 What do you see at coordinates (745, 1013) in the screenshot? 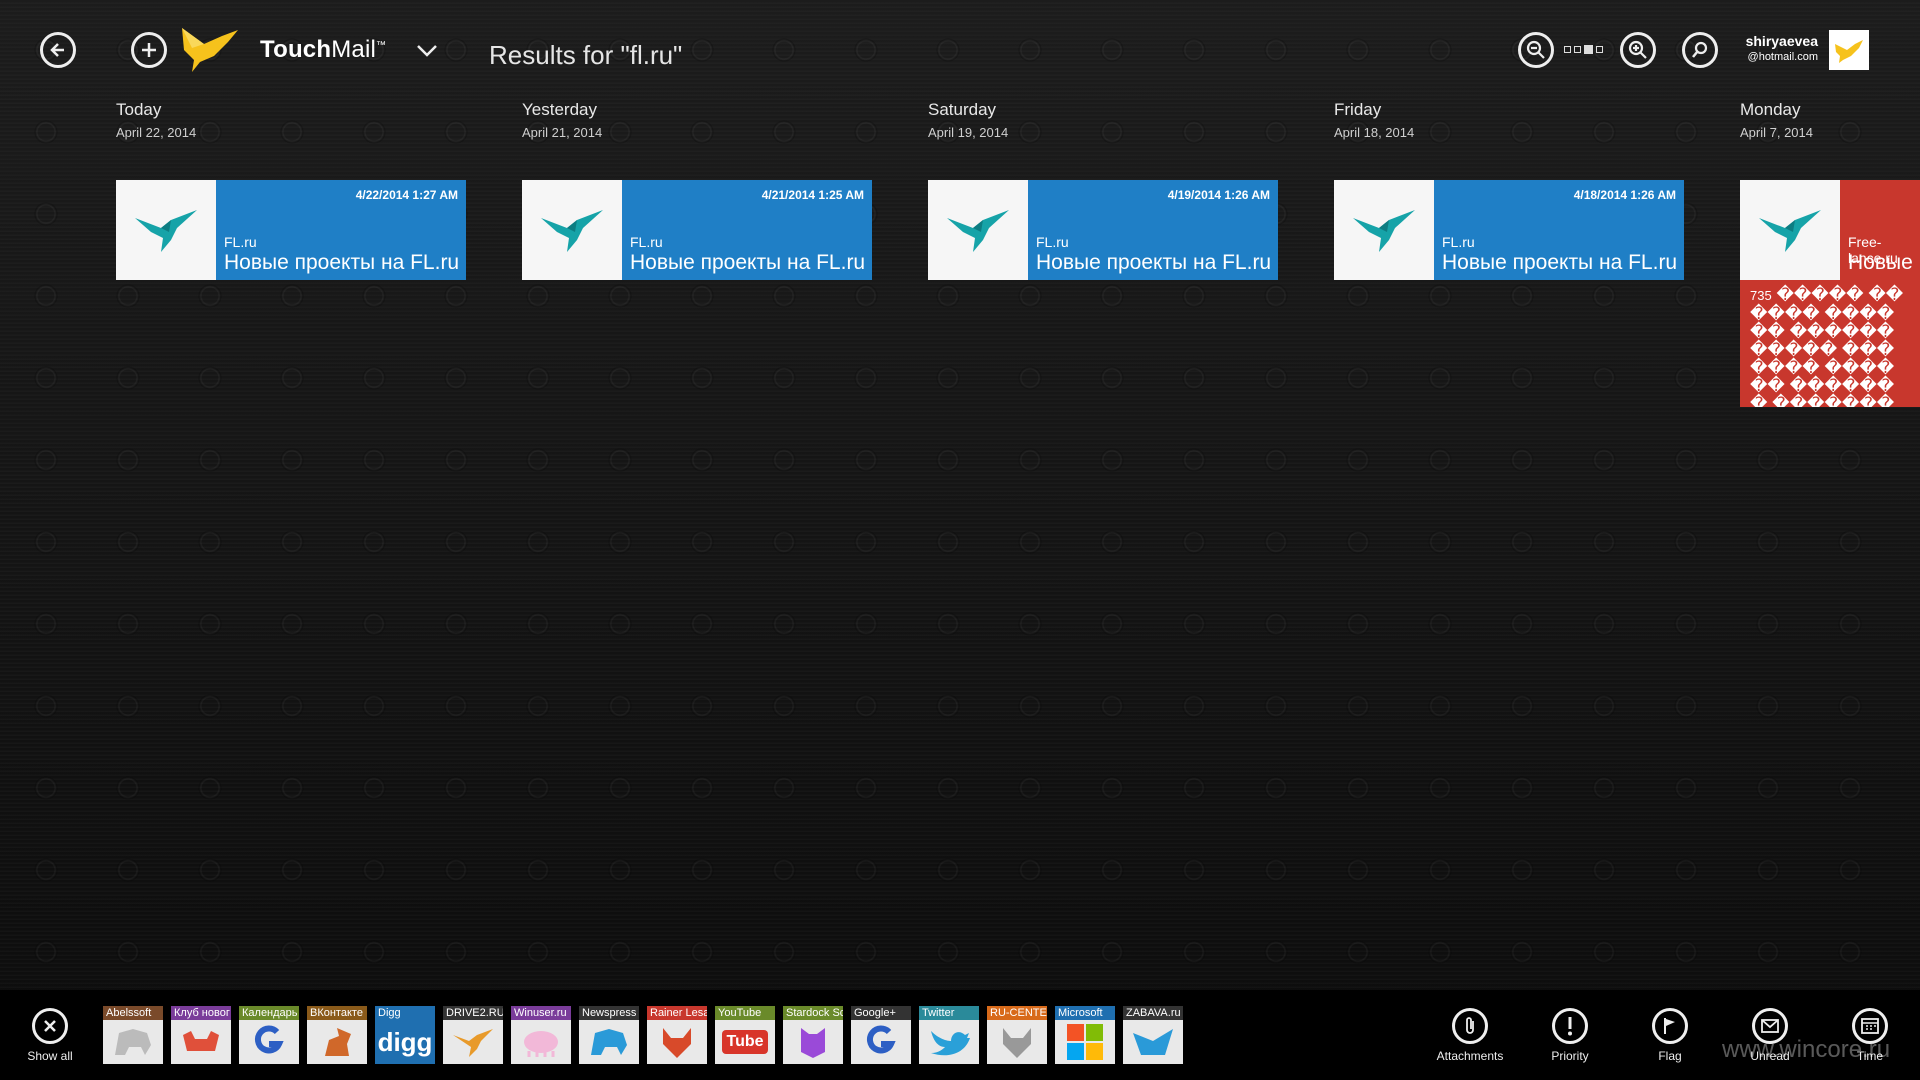
I see `folder-label: YouTube` at bounding box center [745, 1013].